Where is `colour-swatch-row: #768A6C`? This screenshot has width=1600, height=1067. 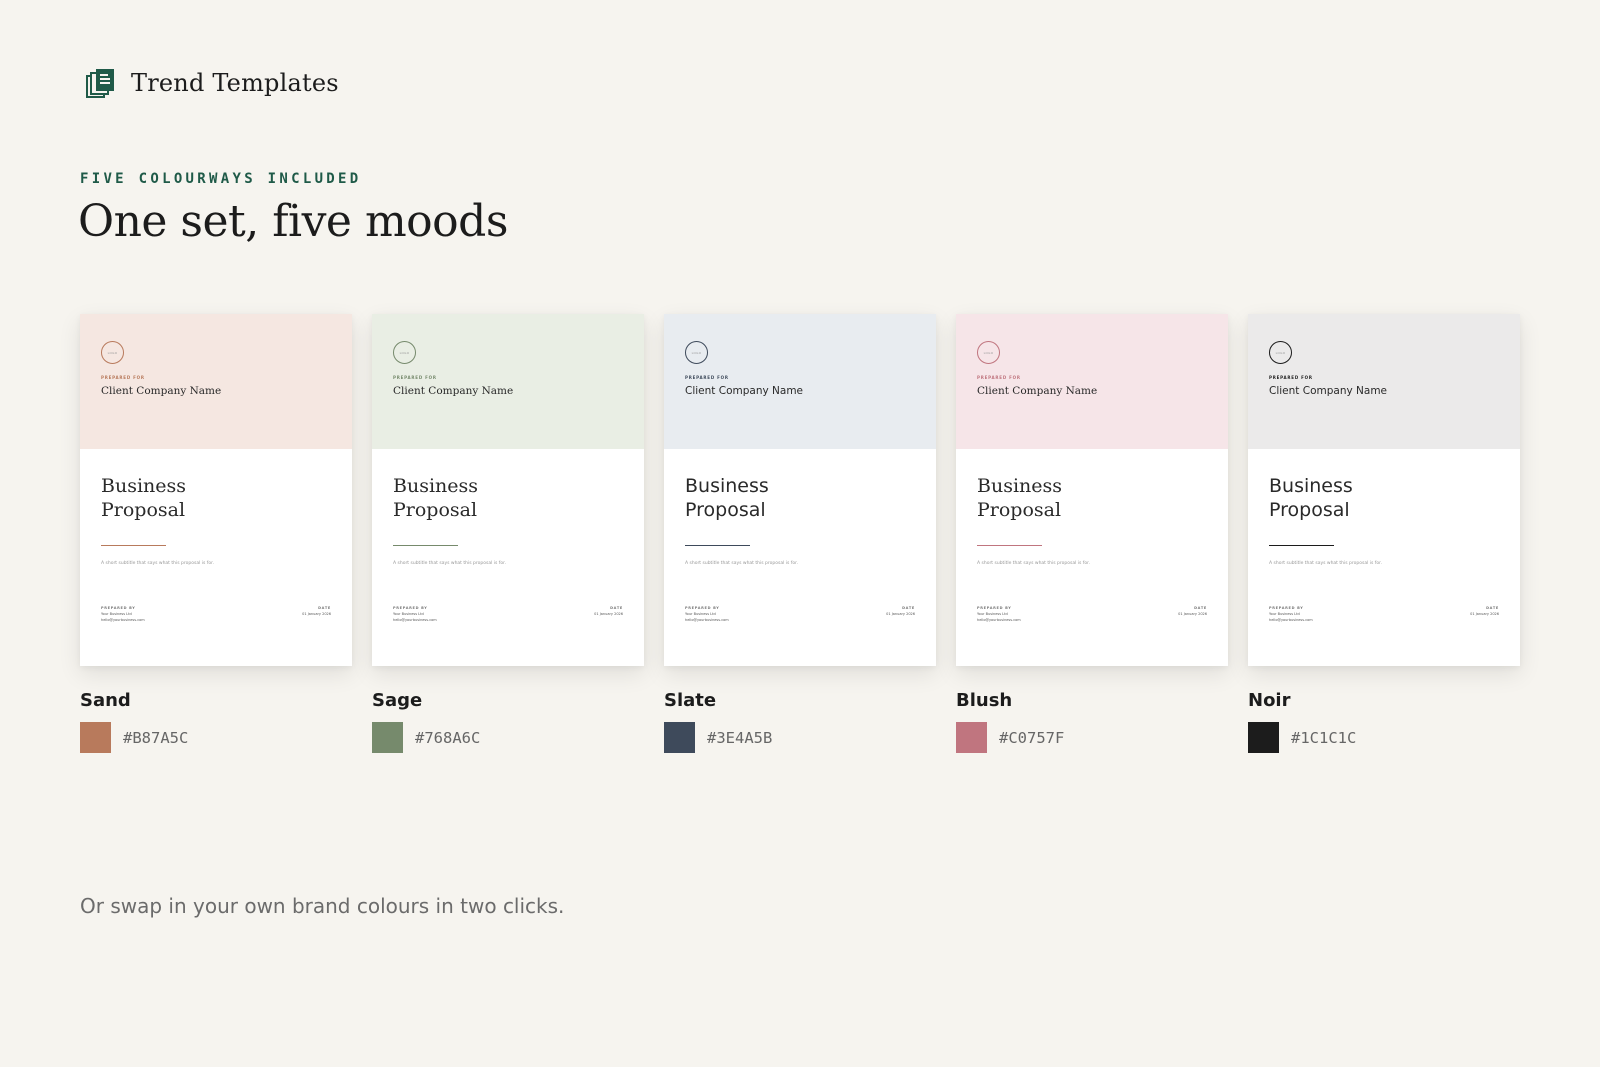
colour-swatch-row: #768A6C is located at coordinates (508, 737).